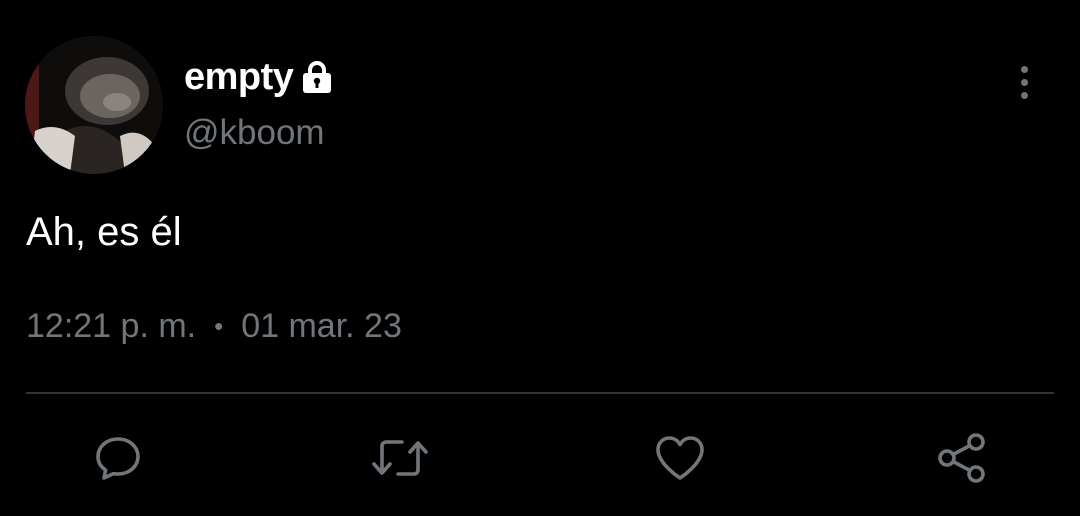  I want to click on tweet-text: Ah, es él, so click(104, 232).